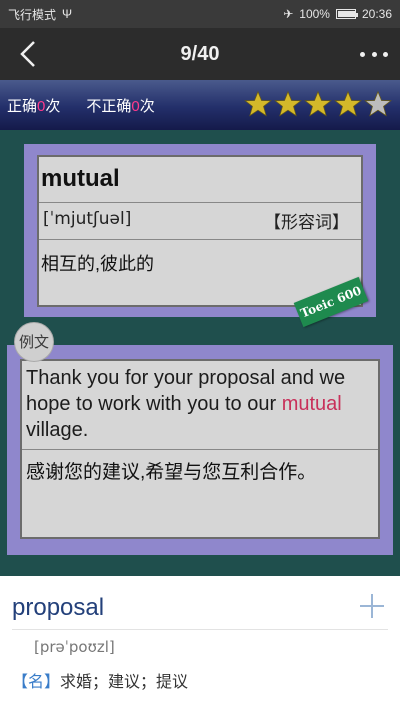  What do you see at coordinates (29, 54) in the screenshot?
I see `chevron-left-icon` at bounding box center [29, 54].